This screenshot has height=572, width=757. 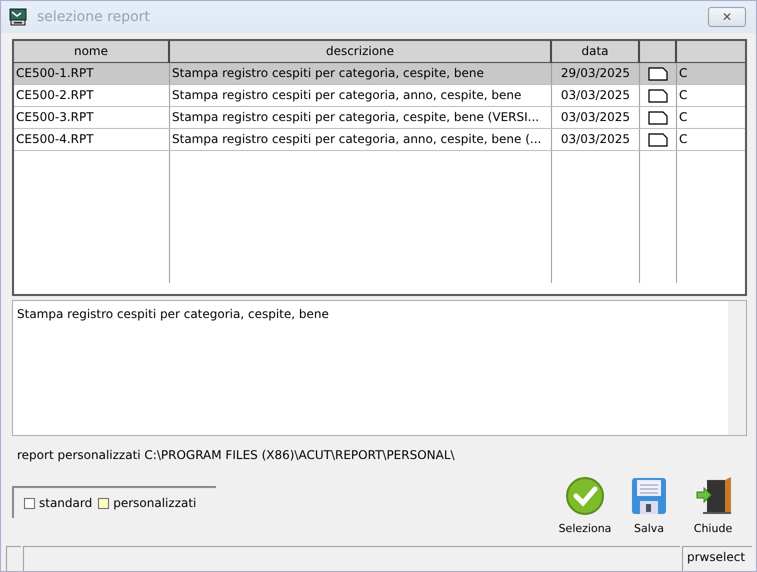 I want to click on exit-button: Chiude, so click(x=713, y=511).